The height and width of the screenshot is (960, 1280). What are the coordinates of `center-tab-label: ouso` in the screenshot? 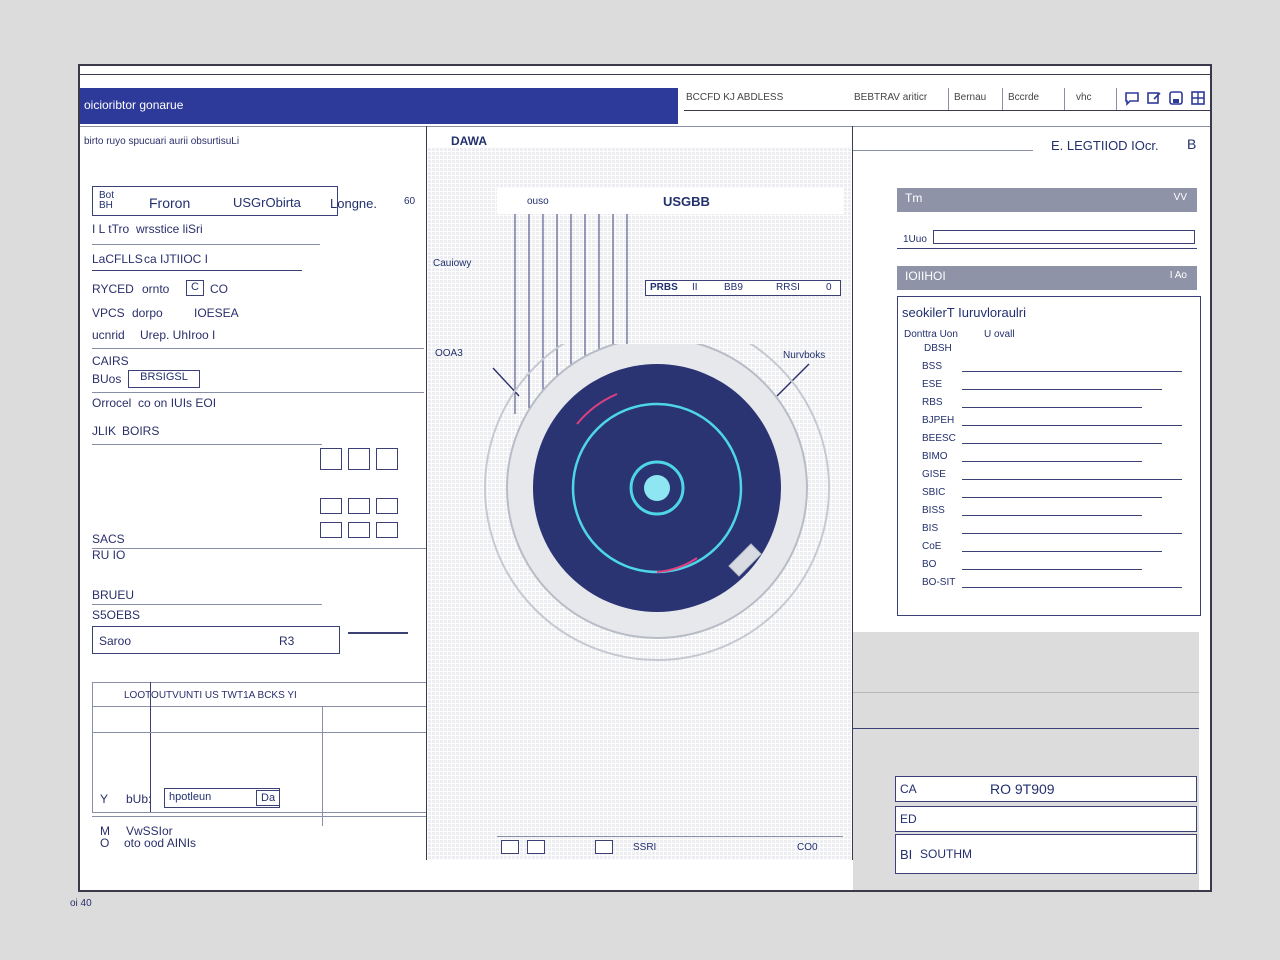 It's located at (538, 201).